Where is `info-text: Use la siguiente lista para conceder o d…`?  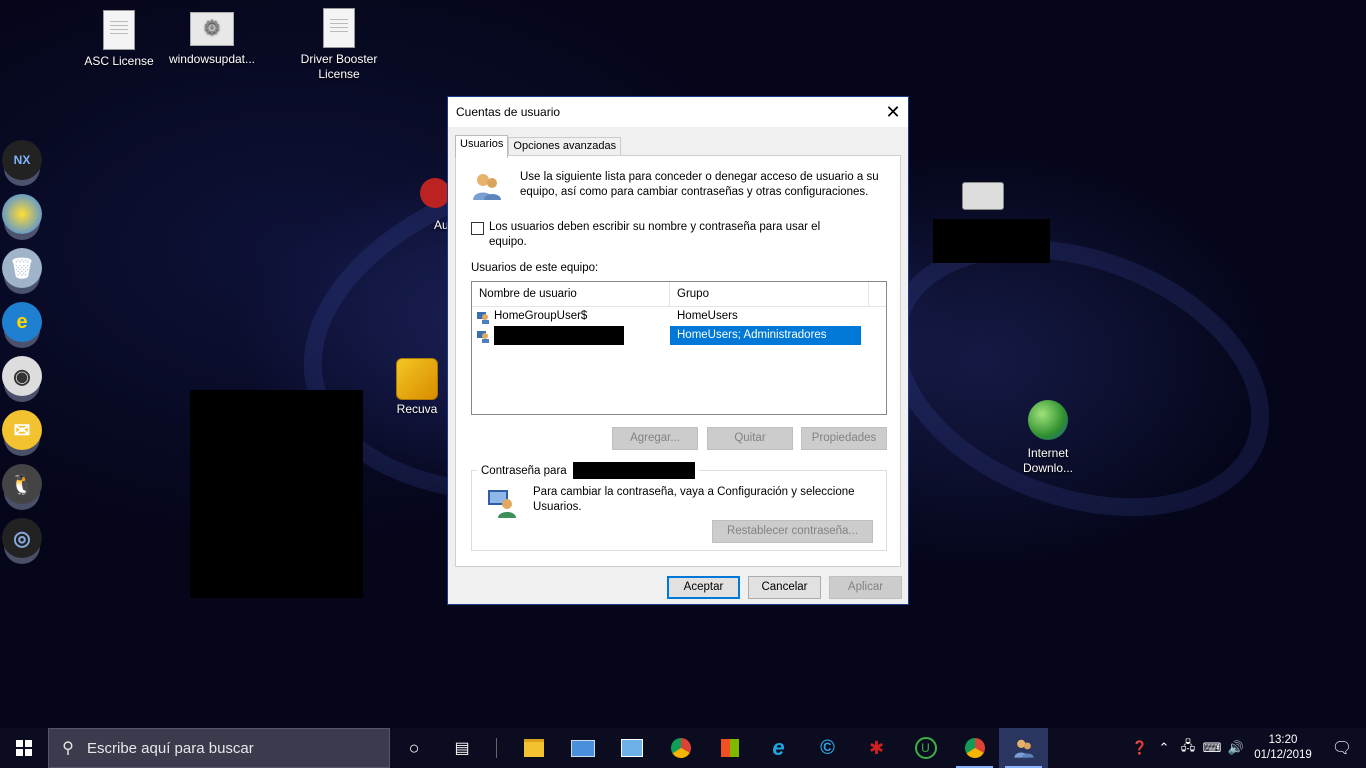 info-text: Use la siguiente lista para conceder o d… is located at coordinates (699, 184).